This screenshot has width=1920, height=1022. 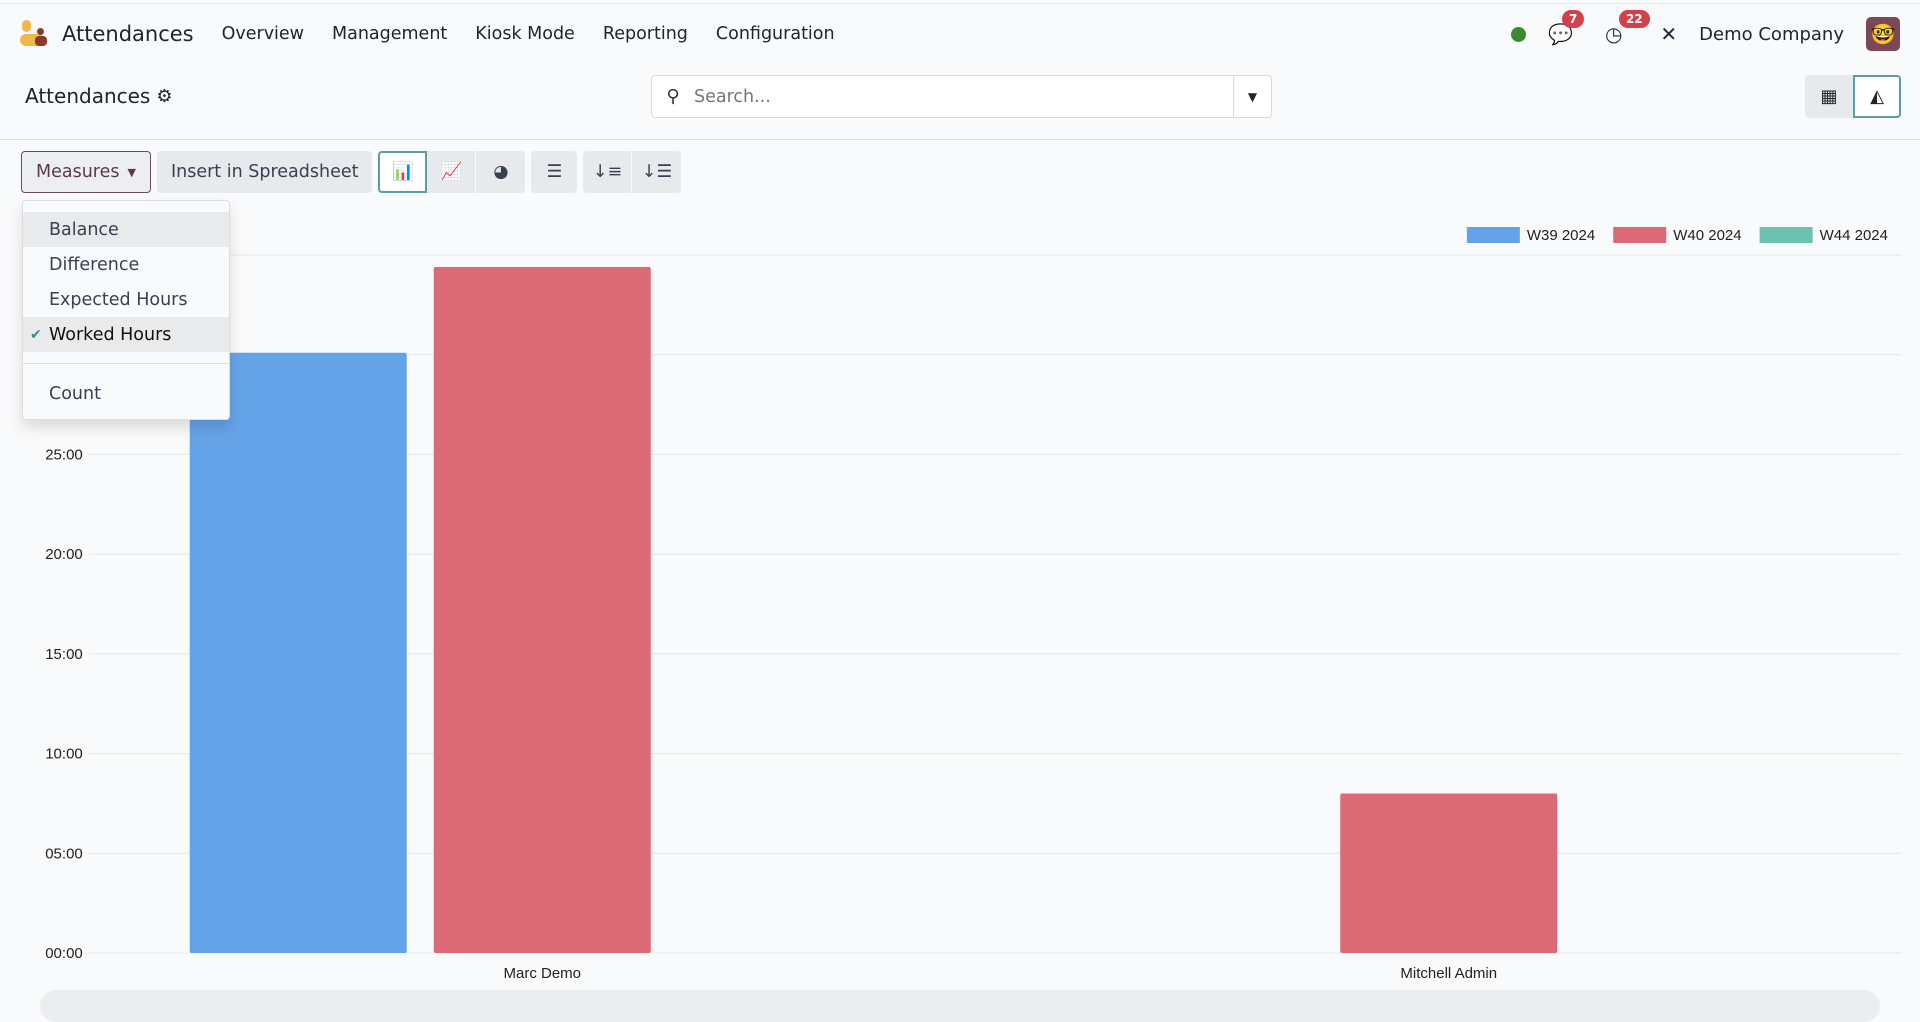 I want to click on measures-label: Measures, so click(x=78, y=172).